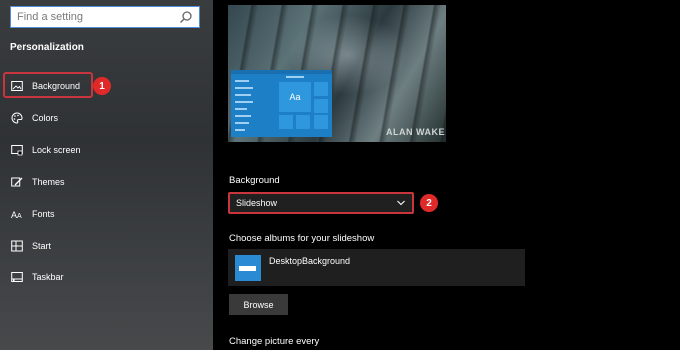 This screenshot has width=680, height=350. I want to click on folder-icon, so click(248, 268).